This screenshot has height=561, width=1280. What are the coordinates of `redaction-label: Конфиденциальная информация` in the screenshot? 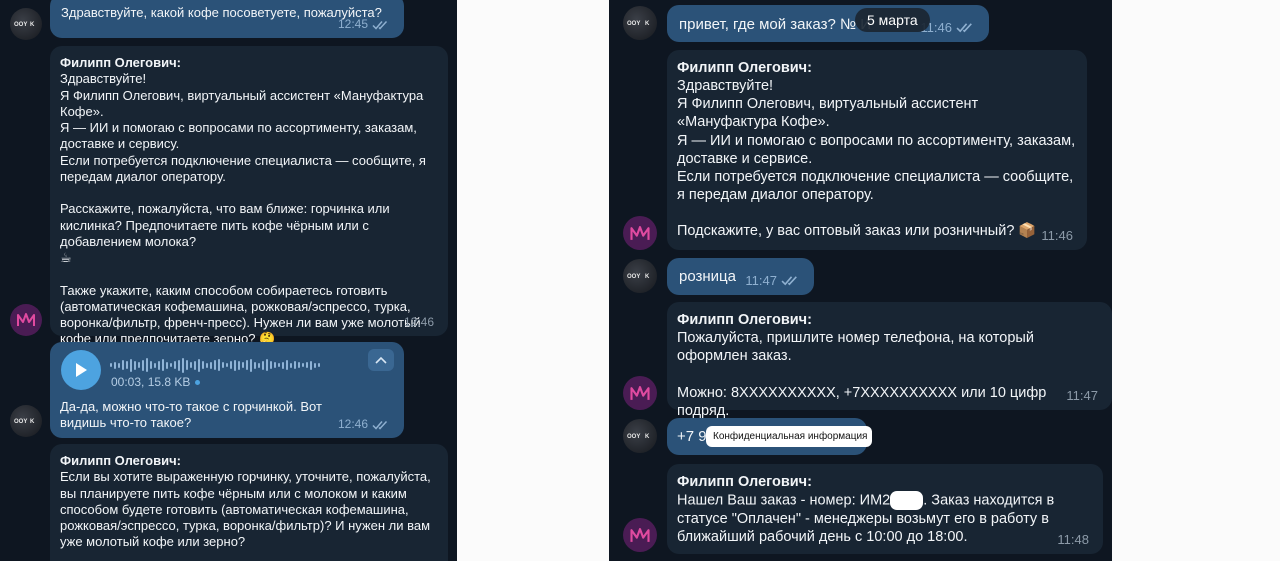 It's located at (789, 436).